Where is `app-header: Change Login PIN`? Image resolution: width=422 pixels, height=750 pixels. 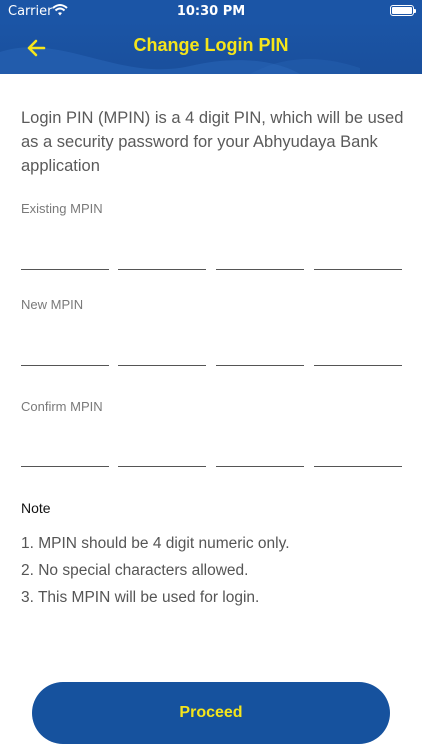 app-header: Change Login PIN is located at coordinates (211, 48).